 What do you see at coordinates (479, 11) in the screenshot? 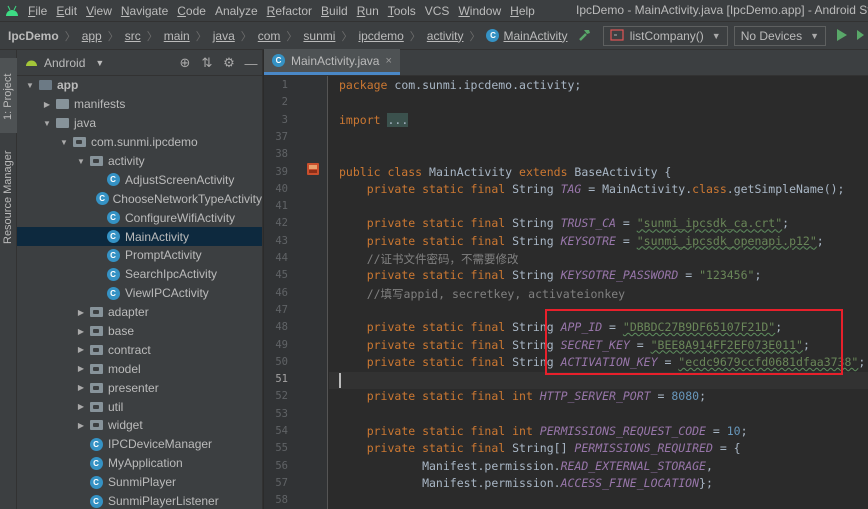
I see `menu-window: Window` at bounding box center [479, 11].